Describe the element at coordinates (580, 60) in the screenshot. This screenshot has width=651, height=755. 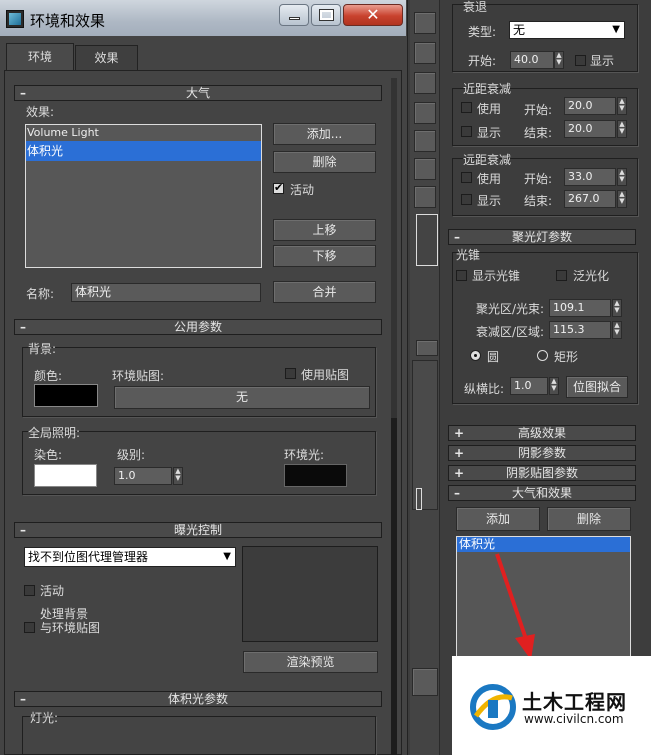
I see `decay-show-checkbox` at that location.